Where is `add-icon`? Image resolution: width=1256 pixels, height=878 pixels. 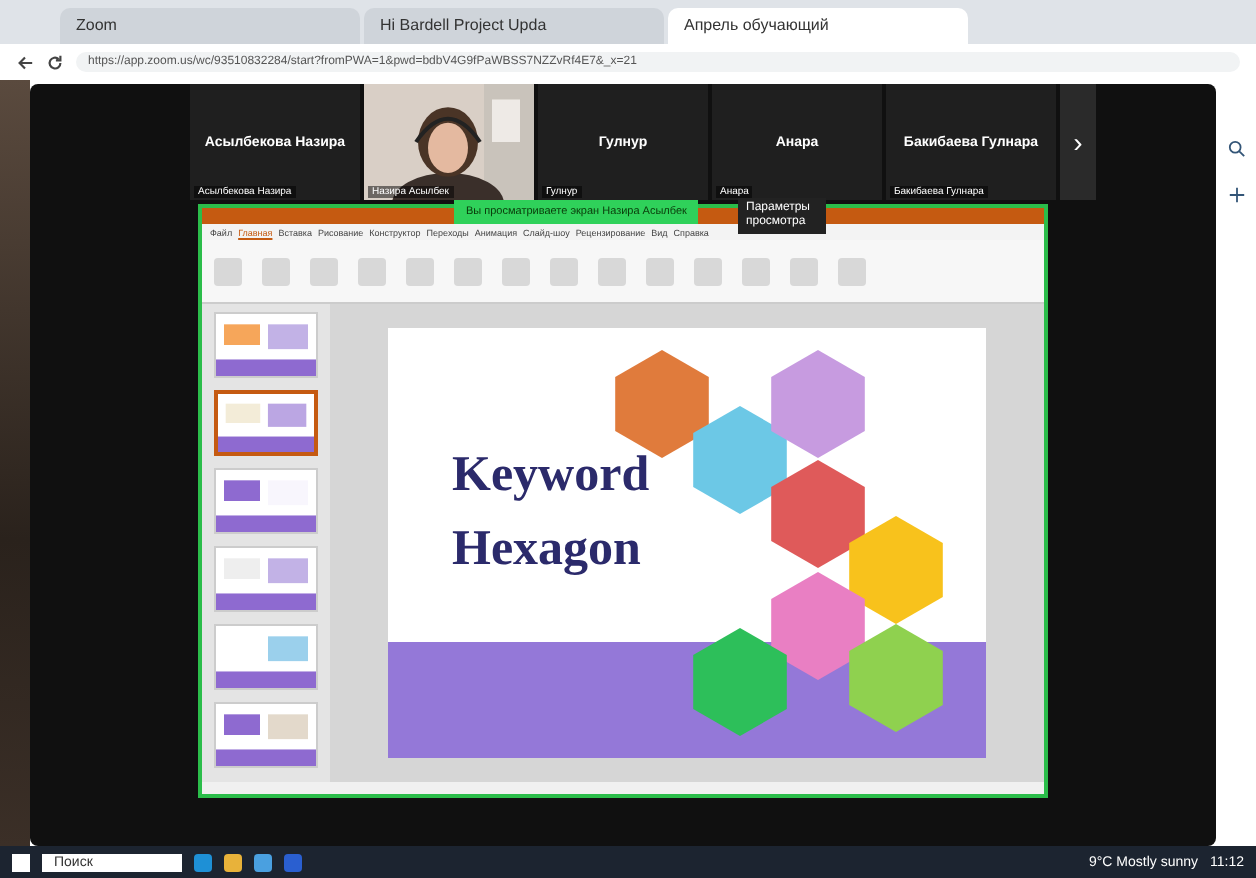 add-icon is located at coordinates (1236, 195).